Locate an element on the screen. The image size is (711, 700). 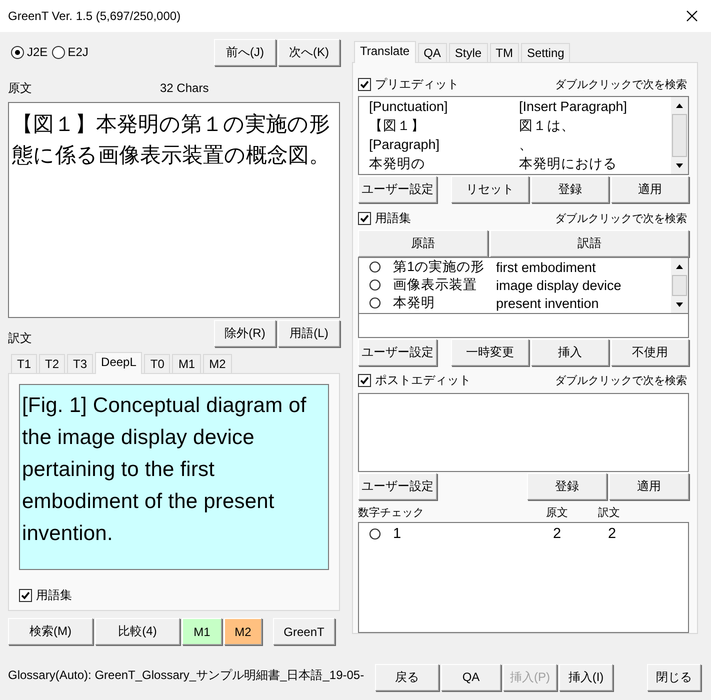
button: 挿入(I) is located at coordinates (586, 677).